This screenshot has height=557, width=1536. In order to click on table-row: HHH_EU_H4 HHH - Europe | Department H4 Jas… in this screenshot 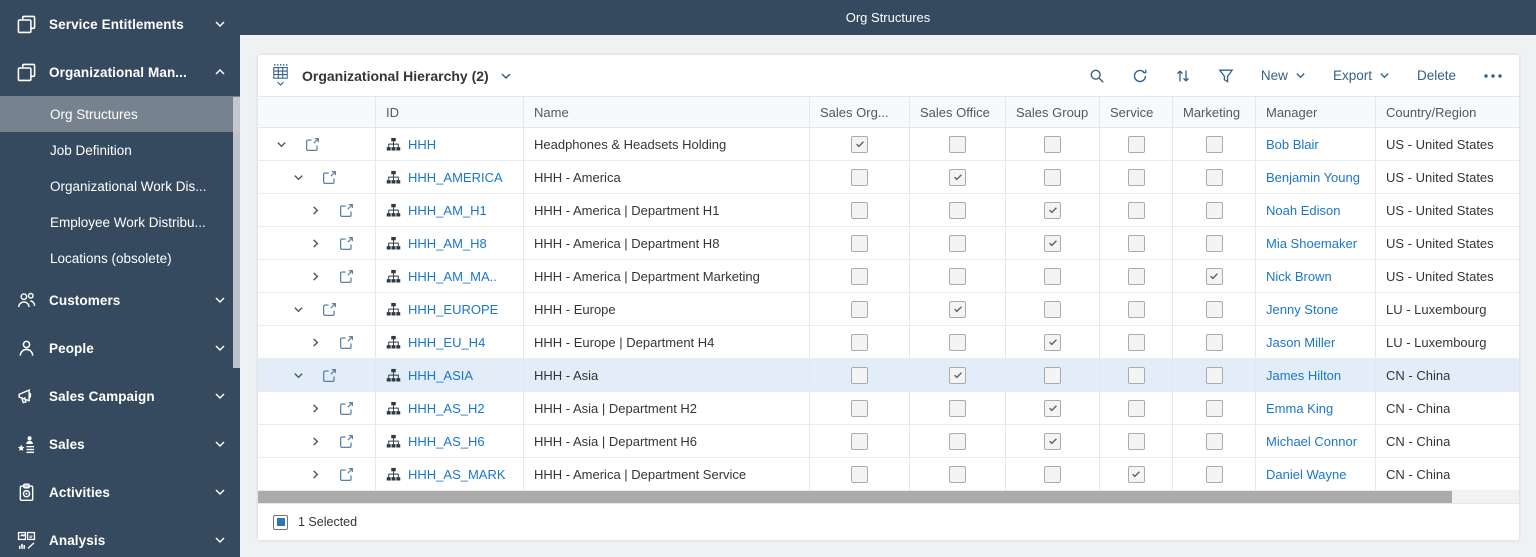, I will do `click(888, 342)`.